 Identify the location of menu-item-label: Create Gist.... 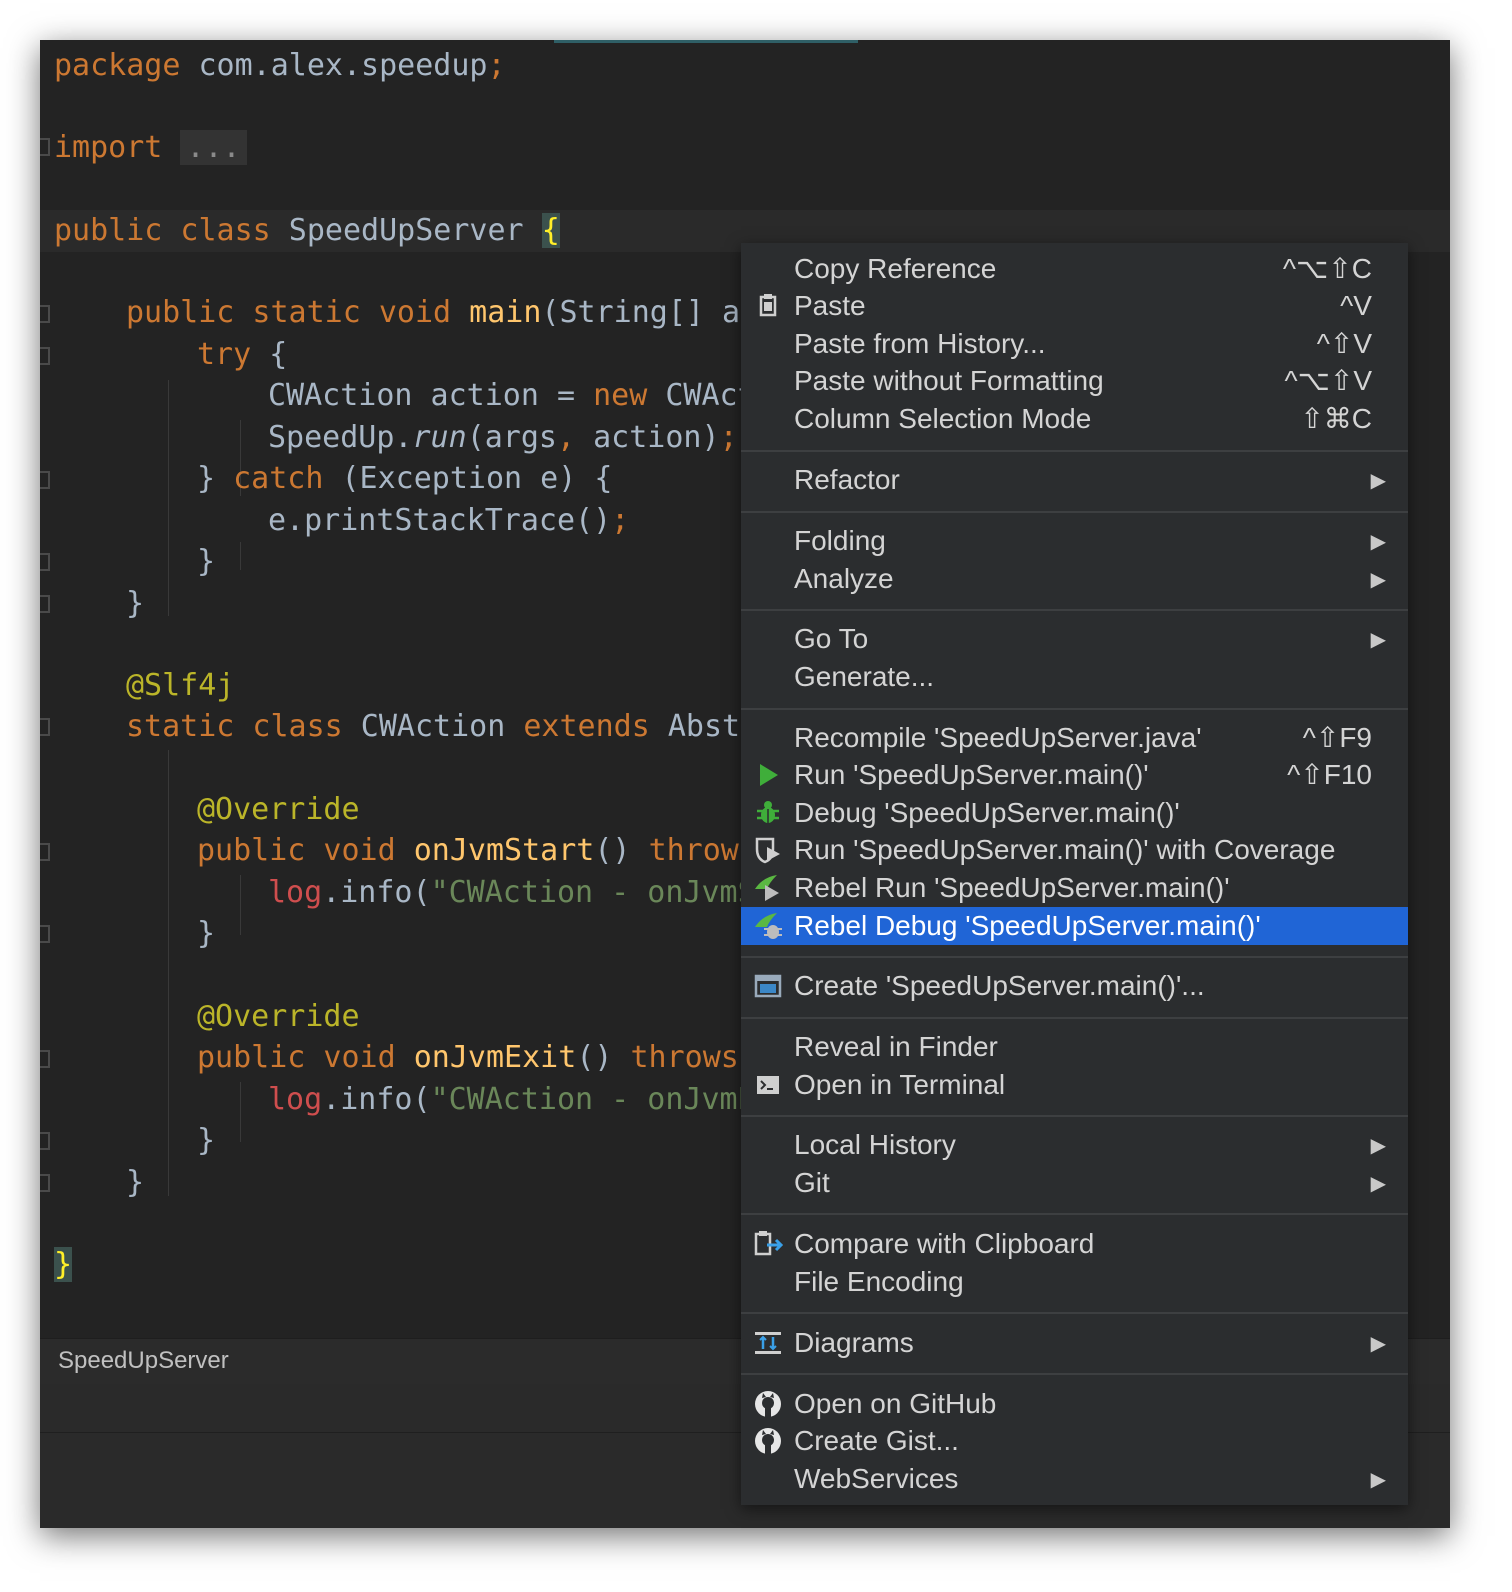
(876, 1440).